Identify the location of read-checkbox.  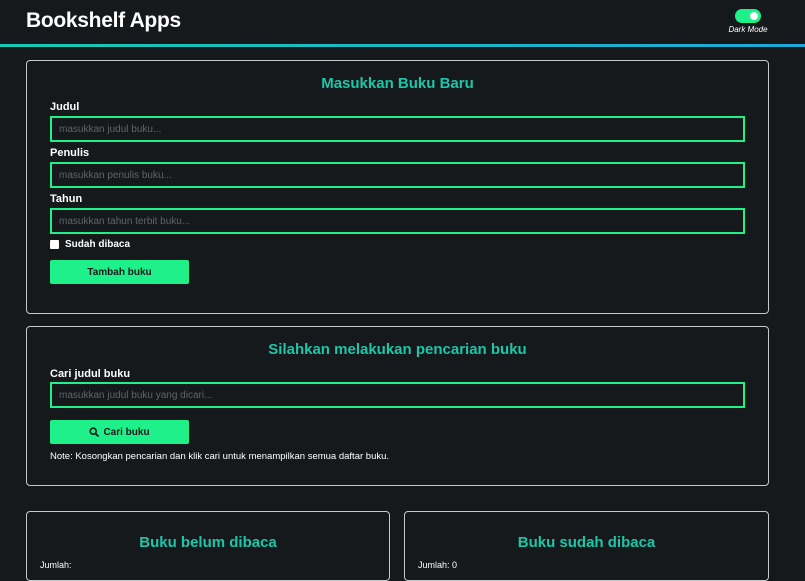
(54, 244).